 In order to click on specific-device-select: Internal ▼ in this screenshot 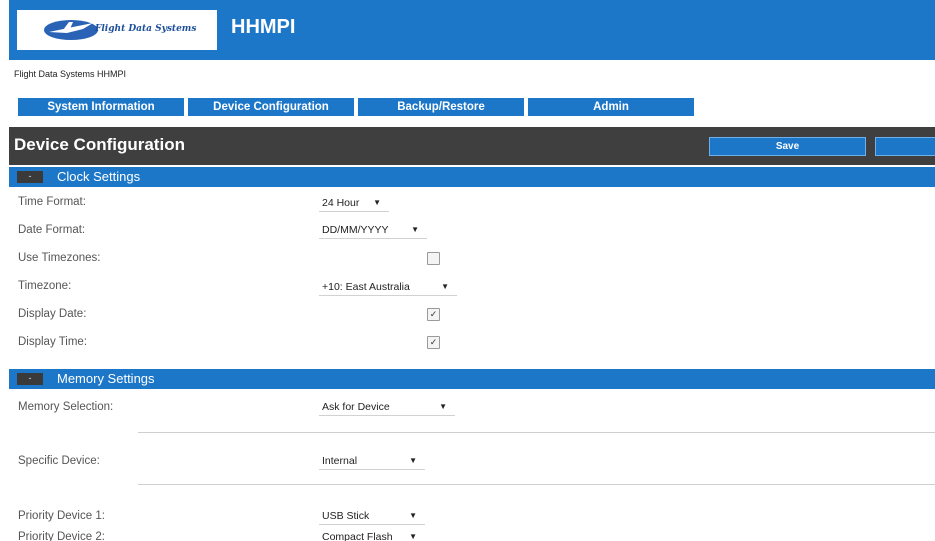, I will do `click(372, 461)`.